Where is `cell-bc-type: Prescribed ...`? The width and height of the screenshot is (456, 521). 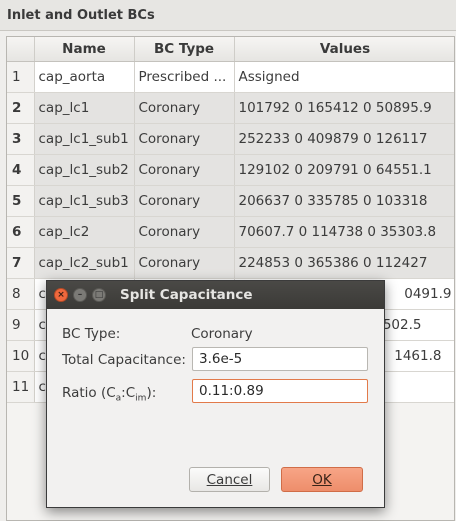 cell-bc-type: Prescribed ... is located at coordinates (184, 77).